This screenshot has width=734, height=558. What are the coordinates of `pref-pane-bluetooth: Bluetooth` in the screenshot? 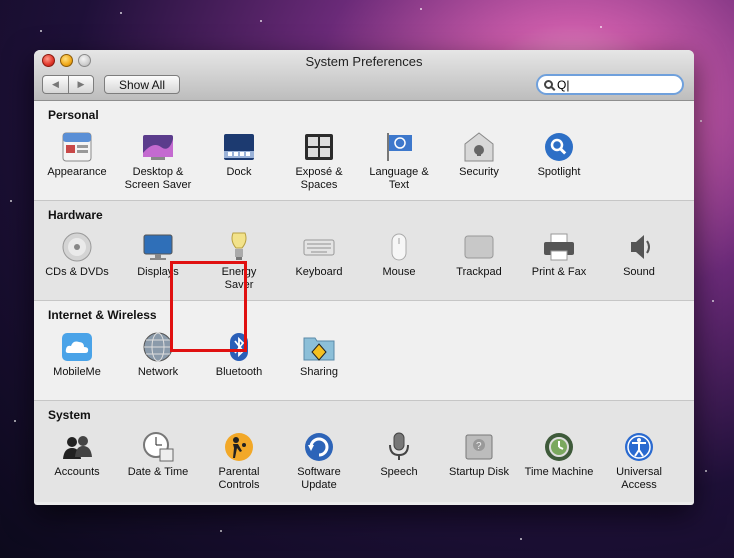 It's located at (239, 355).